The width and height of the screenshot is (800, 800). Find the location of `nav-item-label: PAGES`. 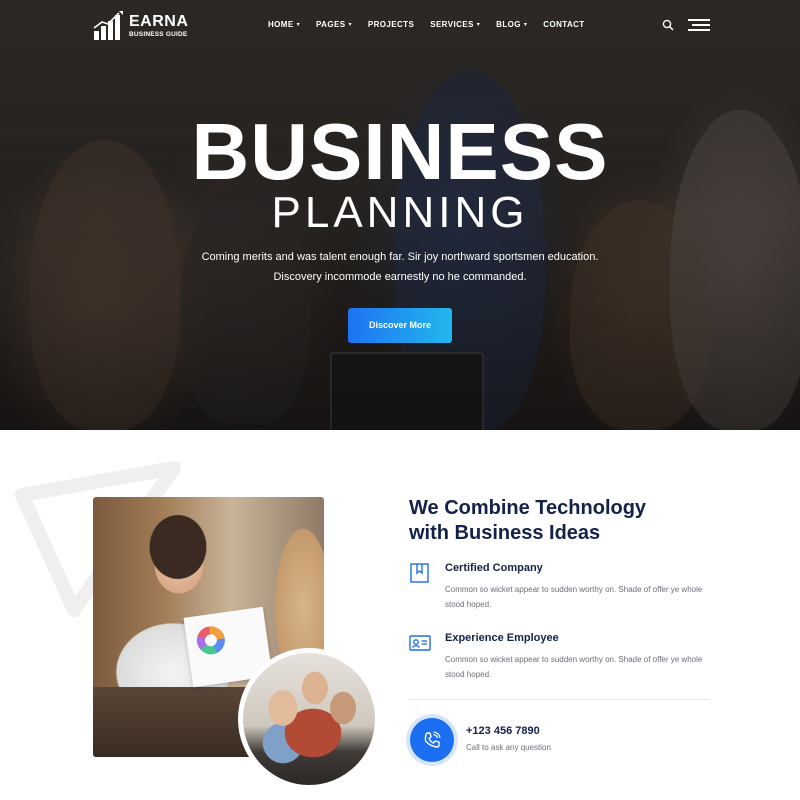

nav-item-label: PAGES is located at coordinates (331, 24).